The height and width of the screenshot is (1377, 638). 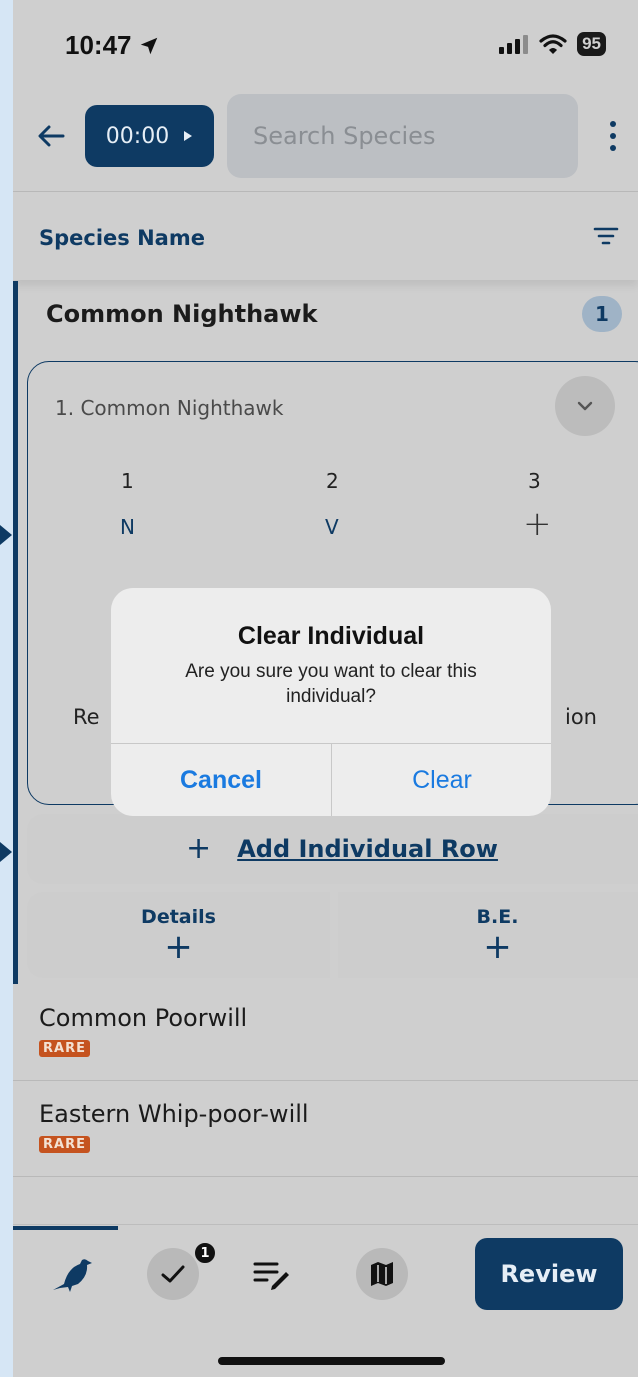 What do you see at coordinates (86, 717) in the screenshot?
I see `partially-hidden-label: Re` at bounding box center [86, 717].